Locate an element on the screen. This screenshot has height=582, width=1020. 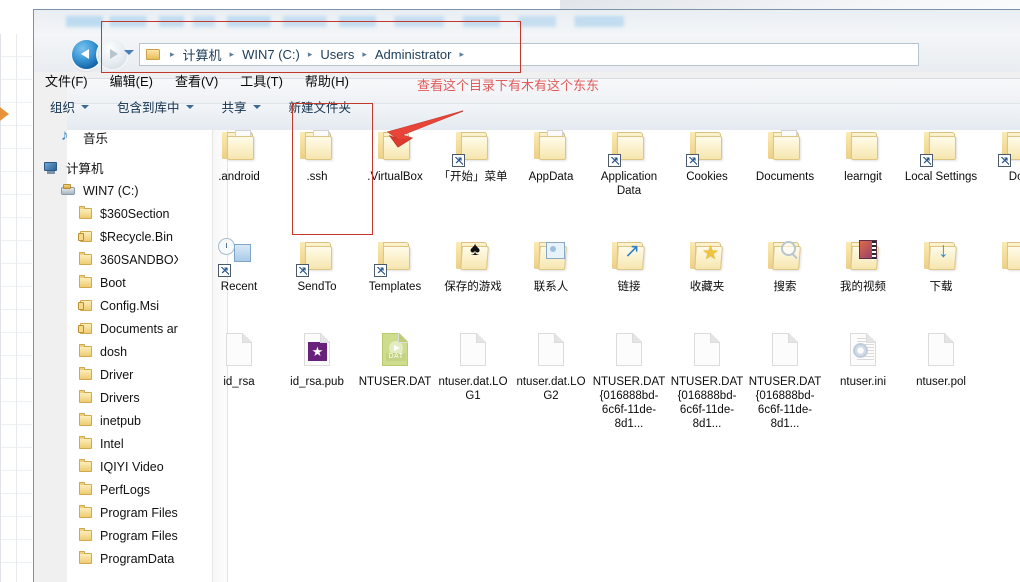
tree-item: Config.Msi is located at coordinates (118, 305).